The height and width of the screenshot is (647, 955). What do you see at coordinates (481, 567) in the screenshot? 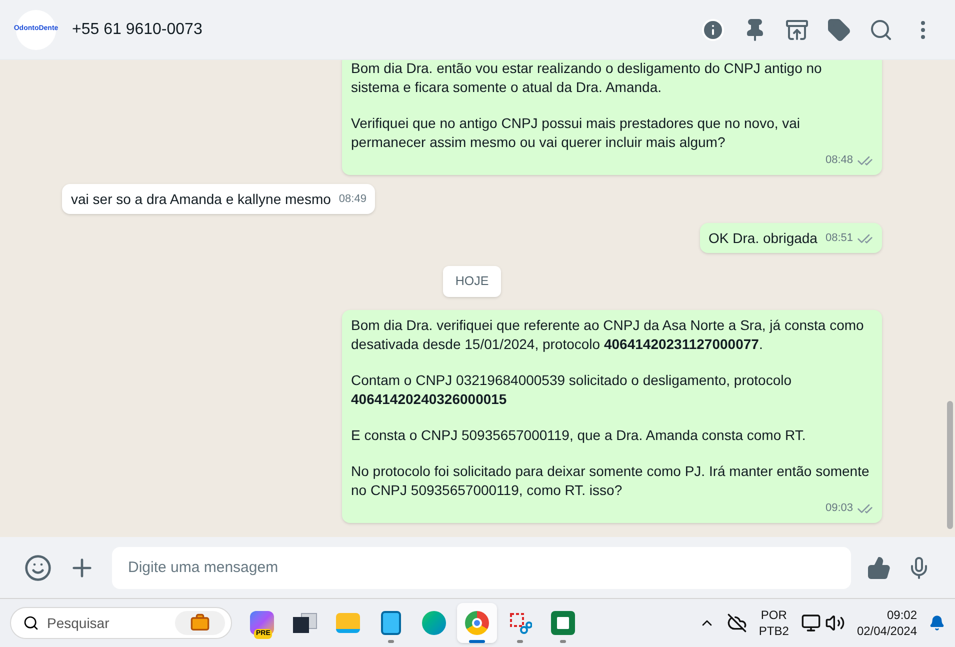
I see `message-input: Digite uma mensagem` at bounding box center [481, 567].